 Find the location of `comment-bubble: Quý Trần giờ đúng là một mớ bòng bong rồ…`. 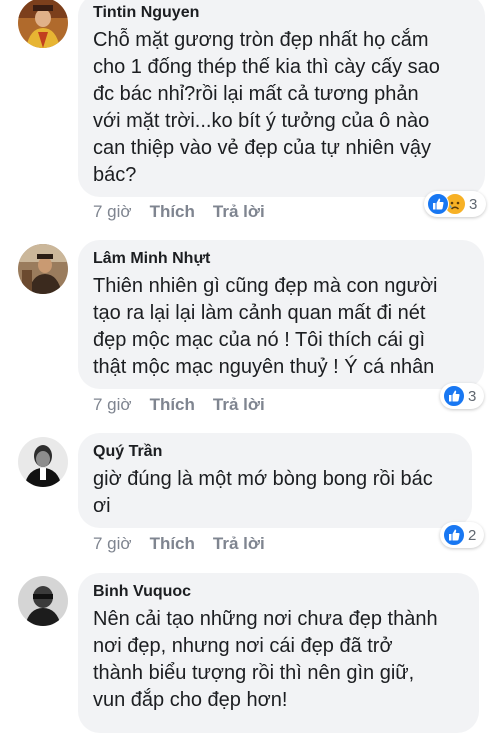

comment-bubble: Quý Trần giờ đúng là một mớ bòng bong rồ… is located at coordinates (275, 480).